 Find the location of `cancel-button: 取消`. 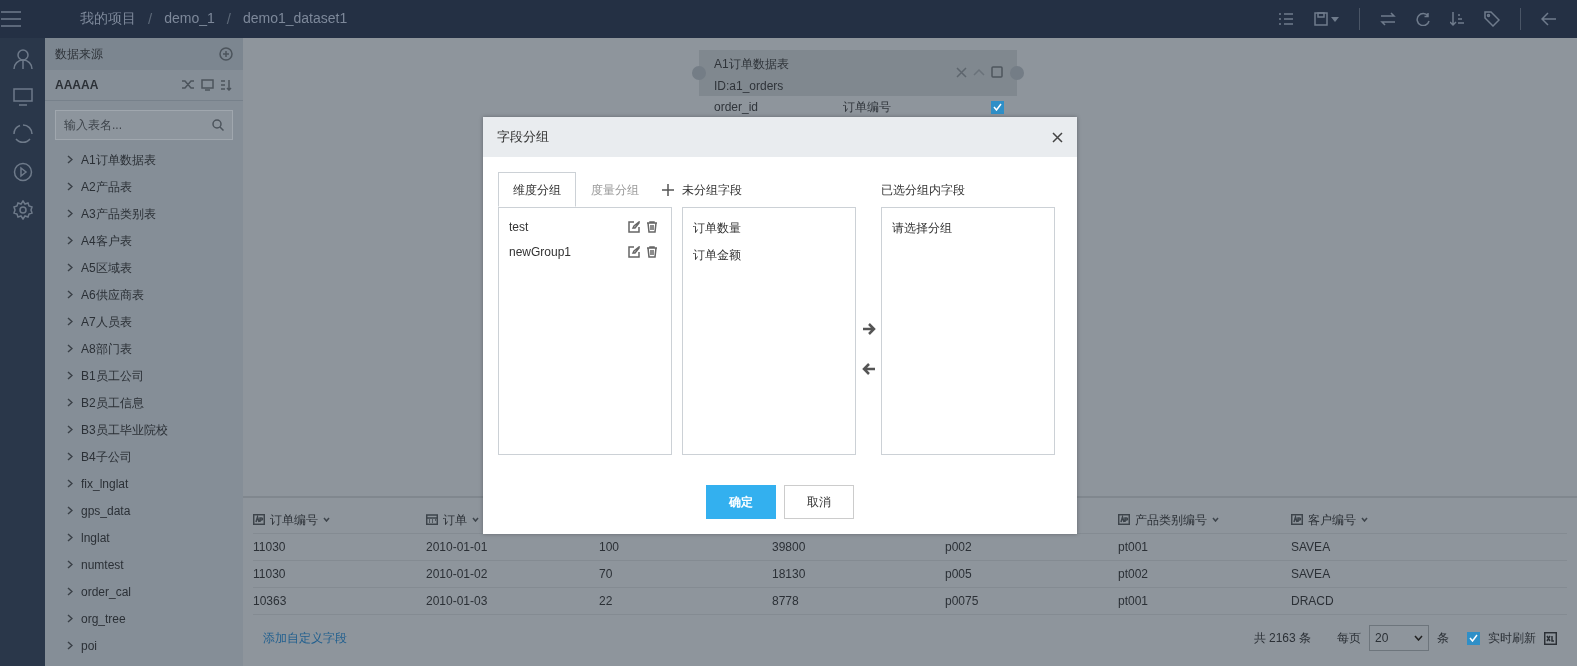

cancel-button: 取消 is located at coordinates (819, 502).